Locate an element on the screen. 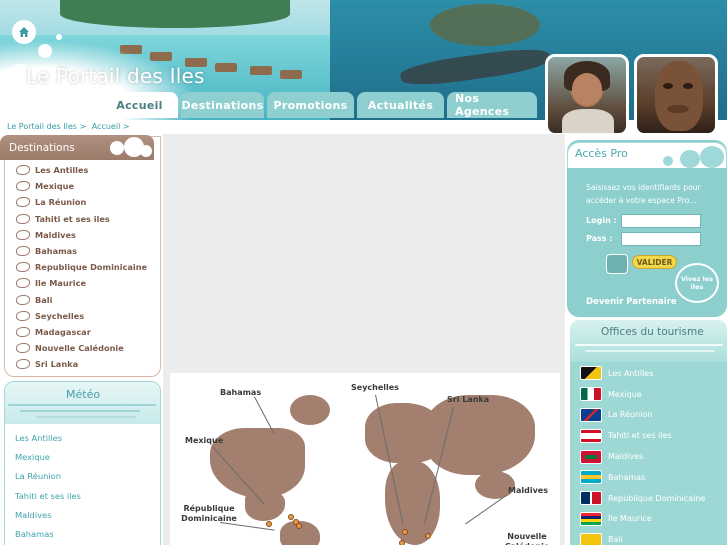 The width and height of the screenshot is (727, 545). destination-item: Republique Dominicaine is located at coordinates (81, 267).